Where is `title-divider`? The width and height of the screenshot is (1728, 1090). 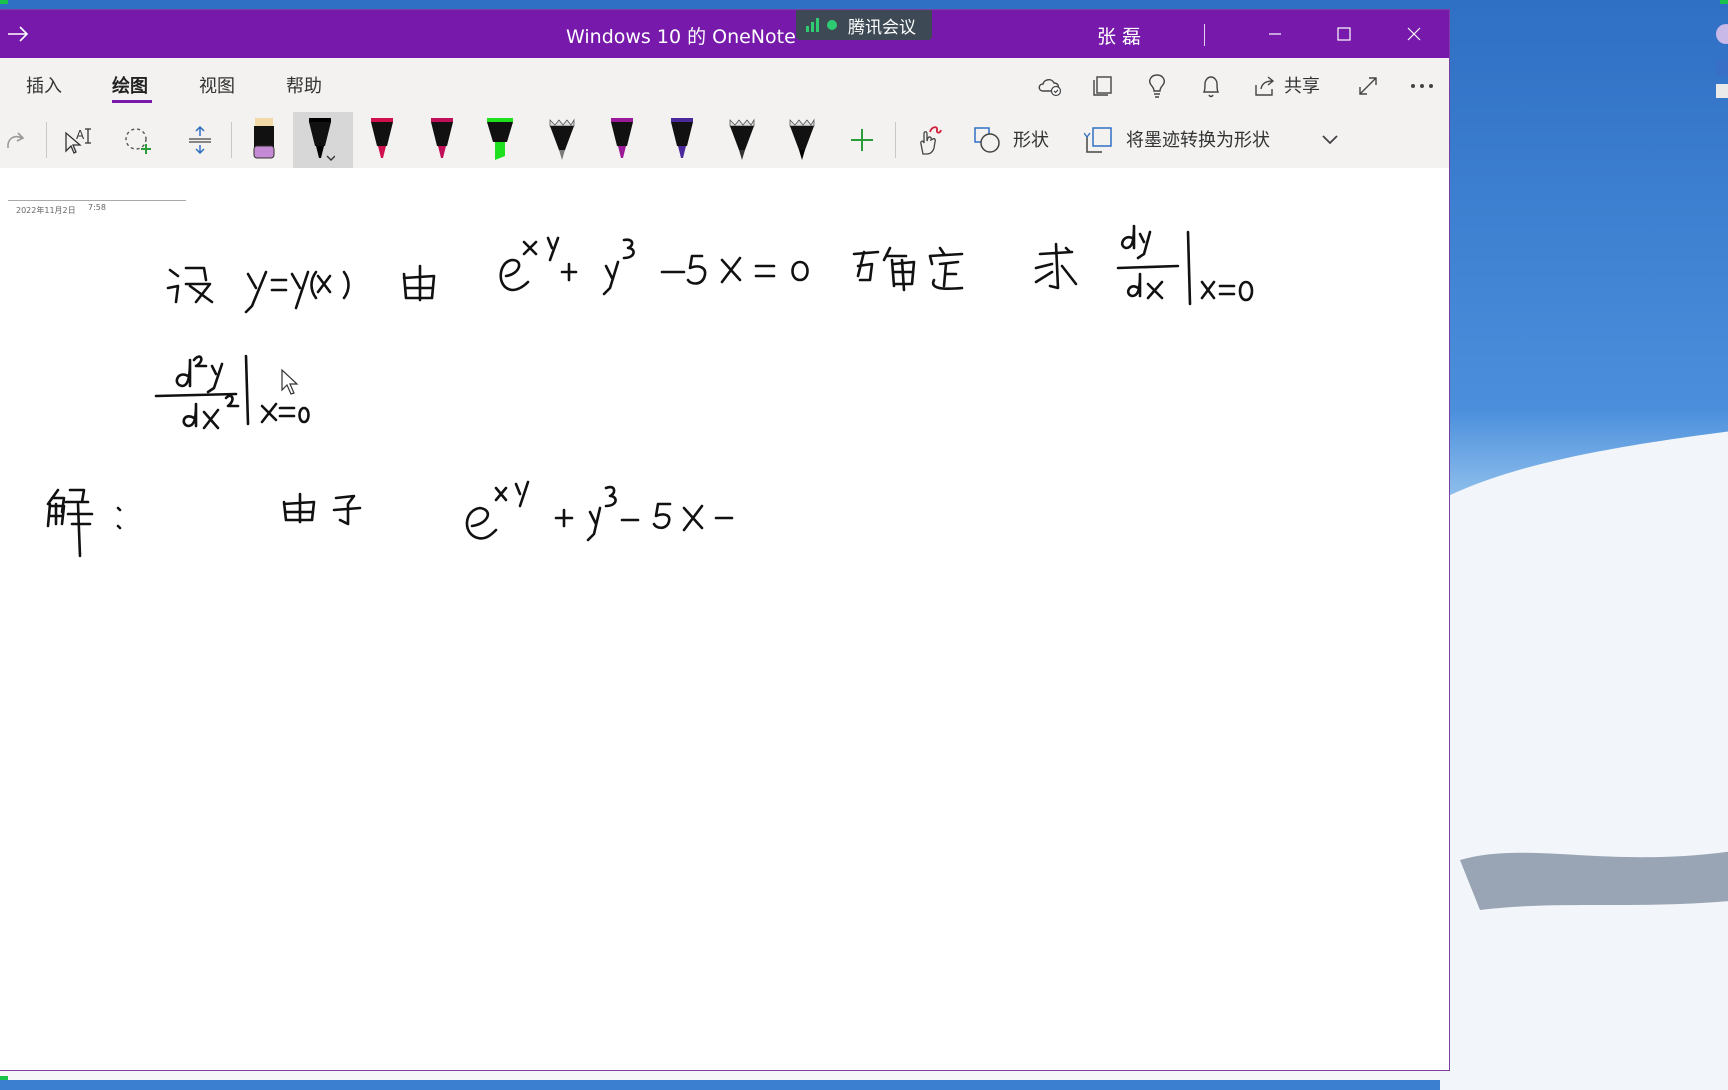 title-divider is located at coordinates (1204, 35).